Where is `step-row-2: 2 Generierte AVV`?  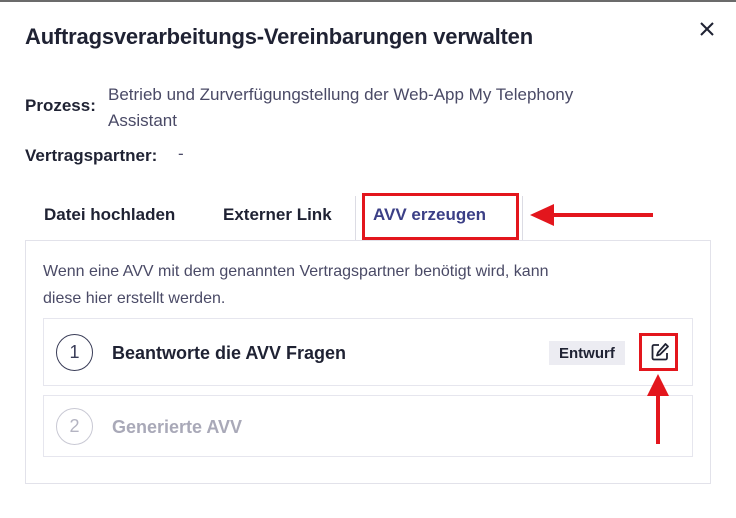
step-row-2: 2 Generierte AVV is located at coordinates (368, 426).